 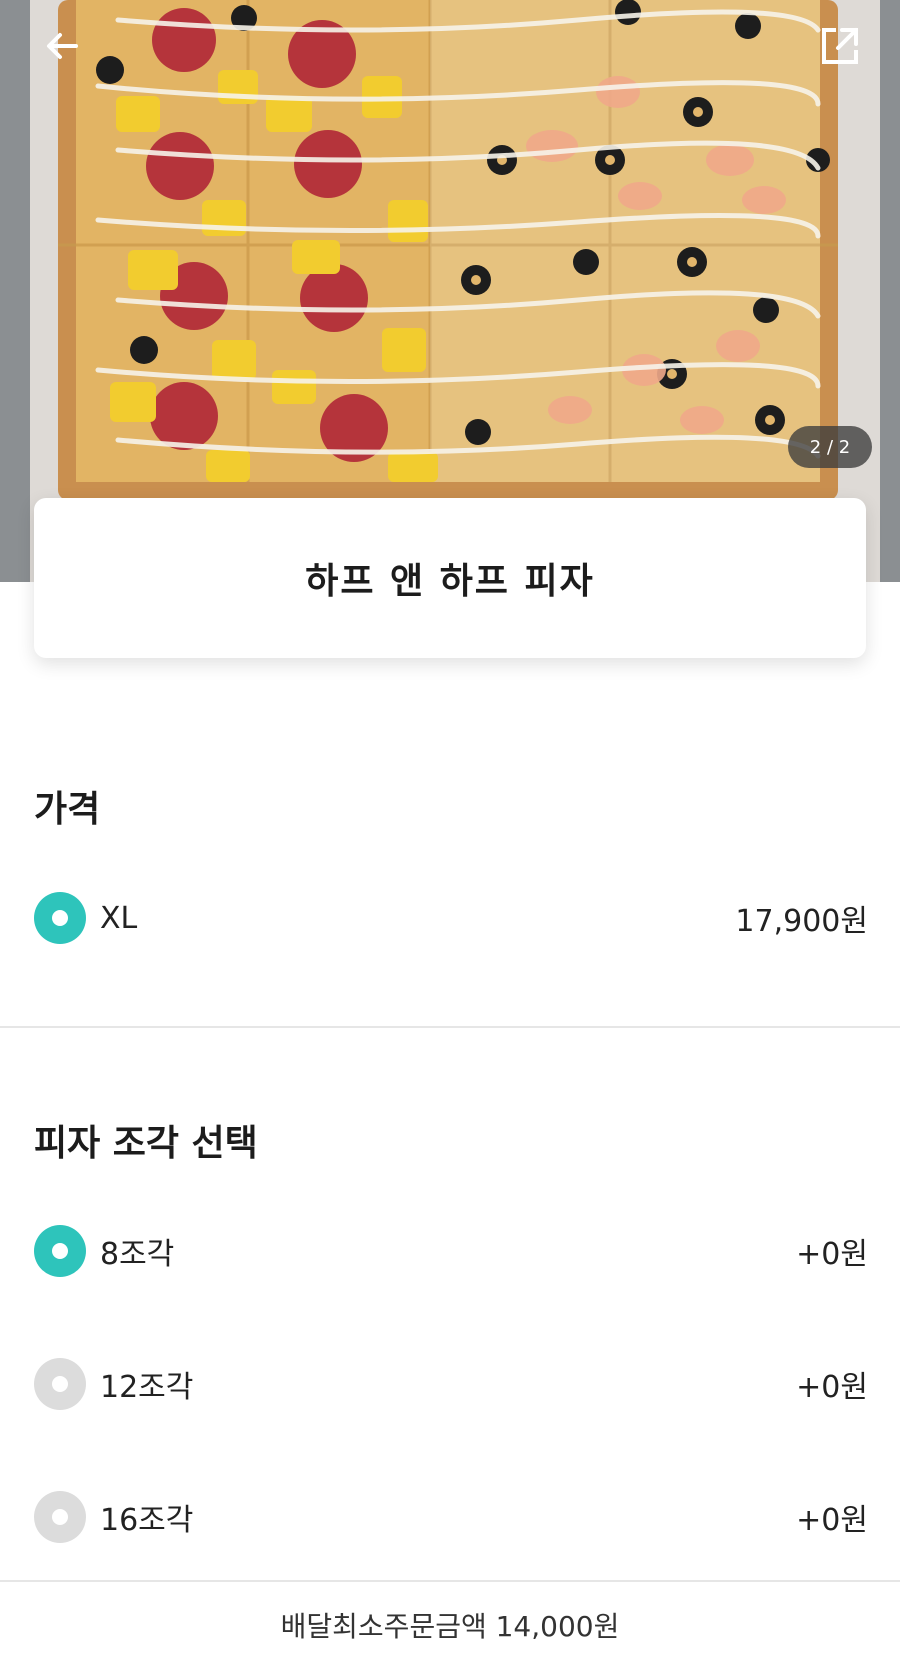 I want to click on footer-divider, so click(x=450, y=1581).